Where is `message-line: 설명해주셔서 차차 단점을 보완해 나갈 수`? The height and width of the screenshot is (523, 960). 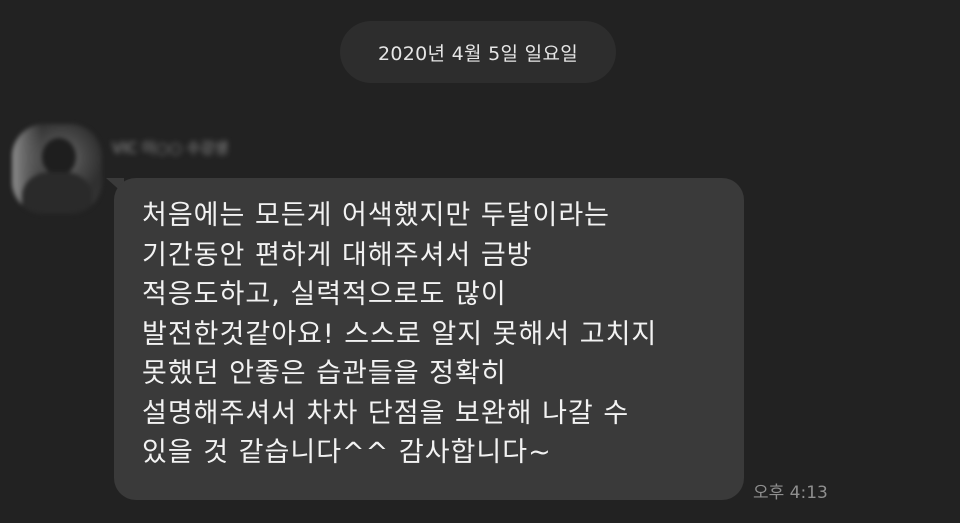
message-line: 설명해주셔서 차차 단점을 보완해 나갈 수 is located at coordinates (386, 413).